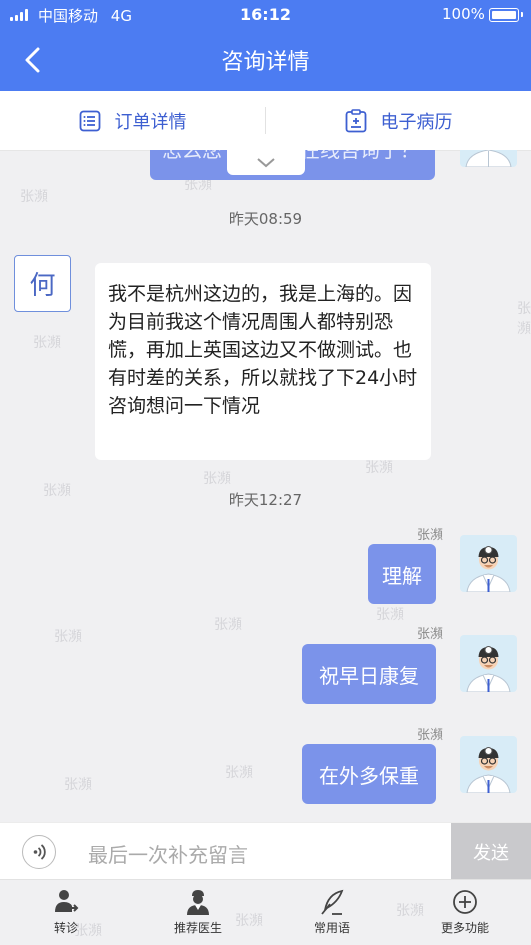 This screenshot has width=531, height=945. I want to click on tab-order-details: 订单详情, so click(132, 120).